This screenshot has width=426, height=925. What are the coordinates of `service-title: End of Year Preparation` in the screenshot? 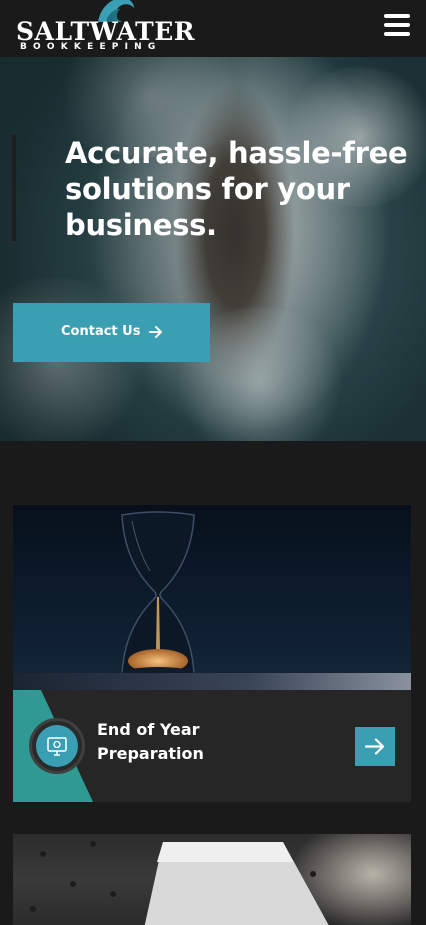 It's located at (150, 741).